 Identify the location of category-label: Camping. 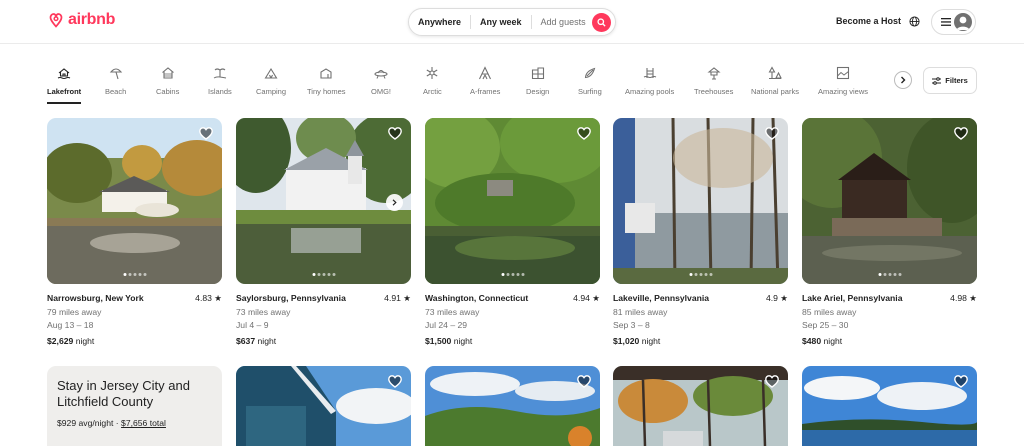
(271, 91).